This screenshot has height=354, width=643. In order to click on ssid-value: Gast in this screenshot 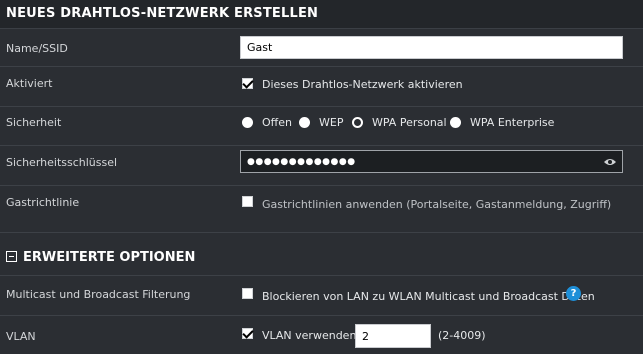, I will do `click(260, 47)`.